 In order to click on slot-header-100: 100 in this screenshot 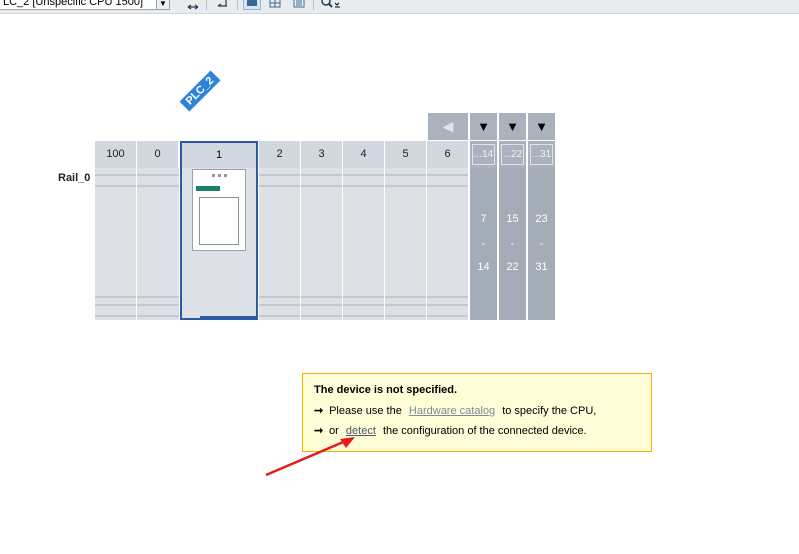, I will do `click(116, 154)`.